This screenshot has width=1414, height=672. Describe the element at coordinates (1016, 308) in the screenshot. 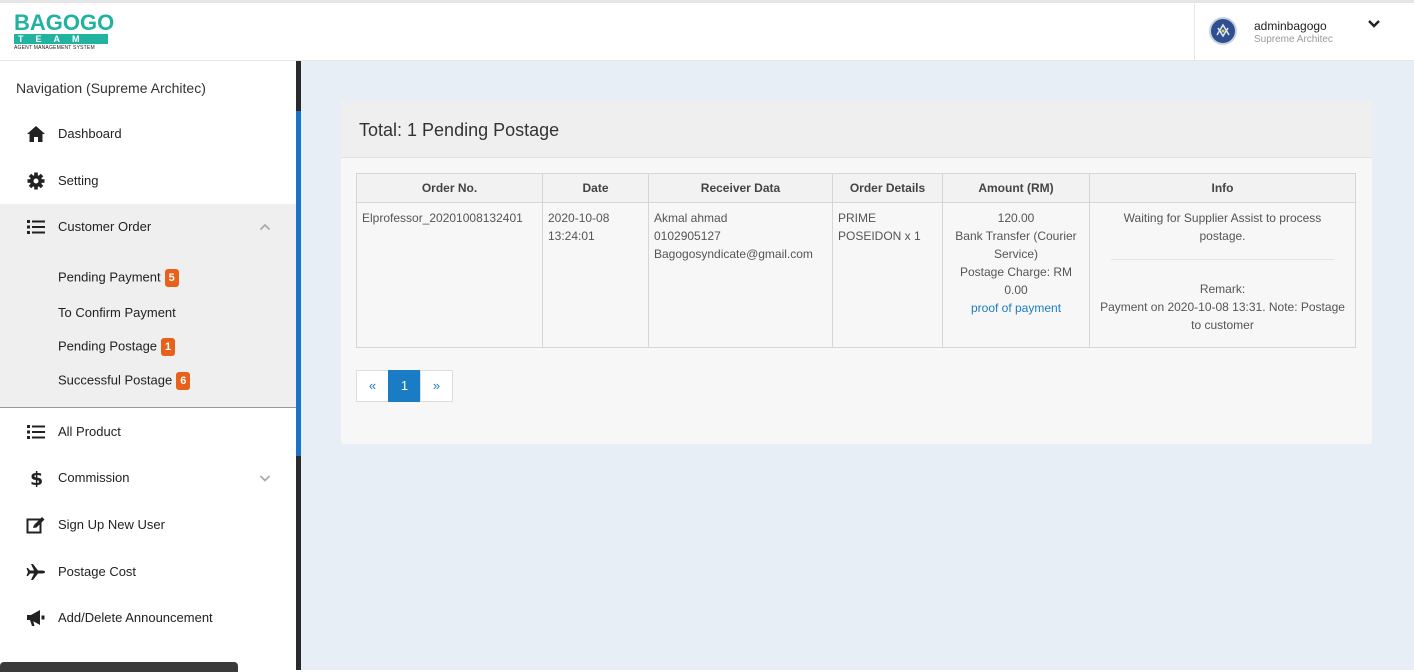

I see `proof-of-payment-link: proof of payment` at that location.